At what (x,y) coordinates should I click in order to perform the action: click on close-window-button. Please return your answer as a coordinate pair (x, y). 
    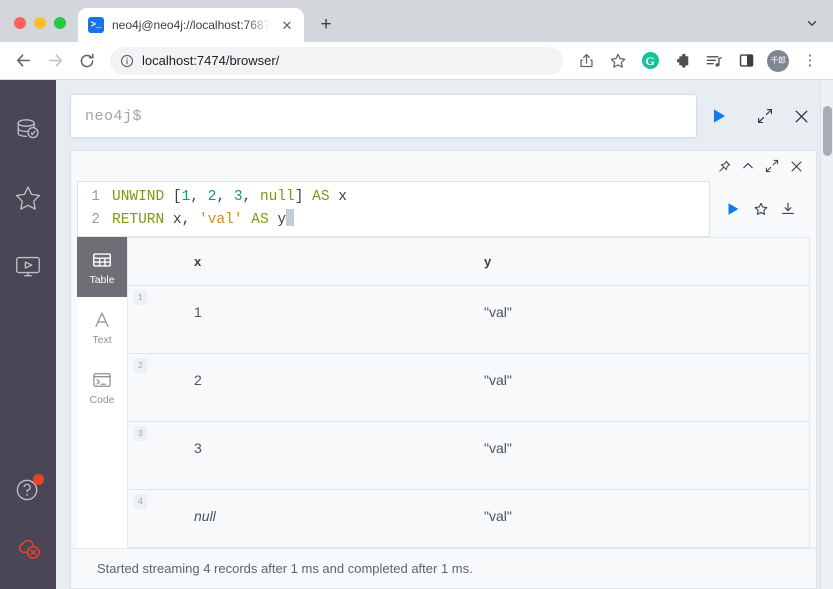
    Looking at the image, I should click on (20, 23).